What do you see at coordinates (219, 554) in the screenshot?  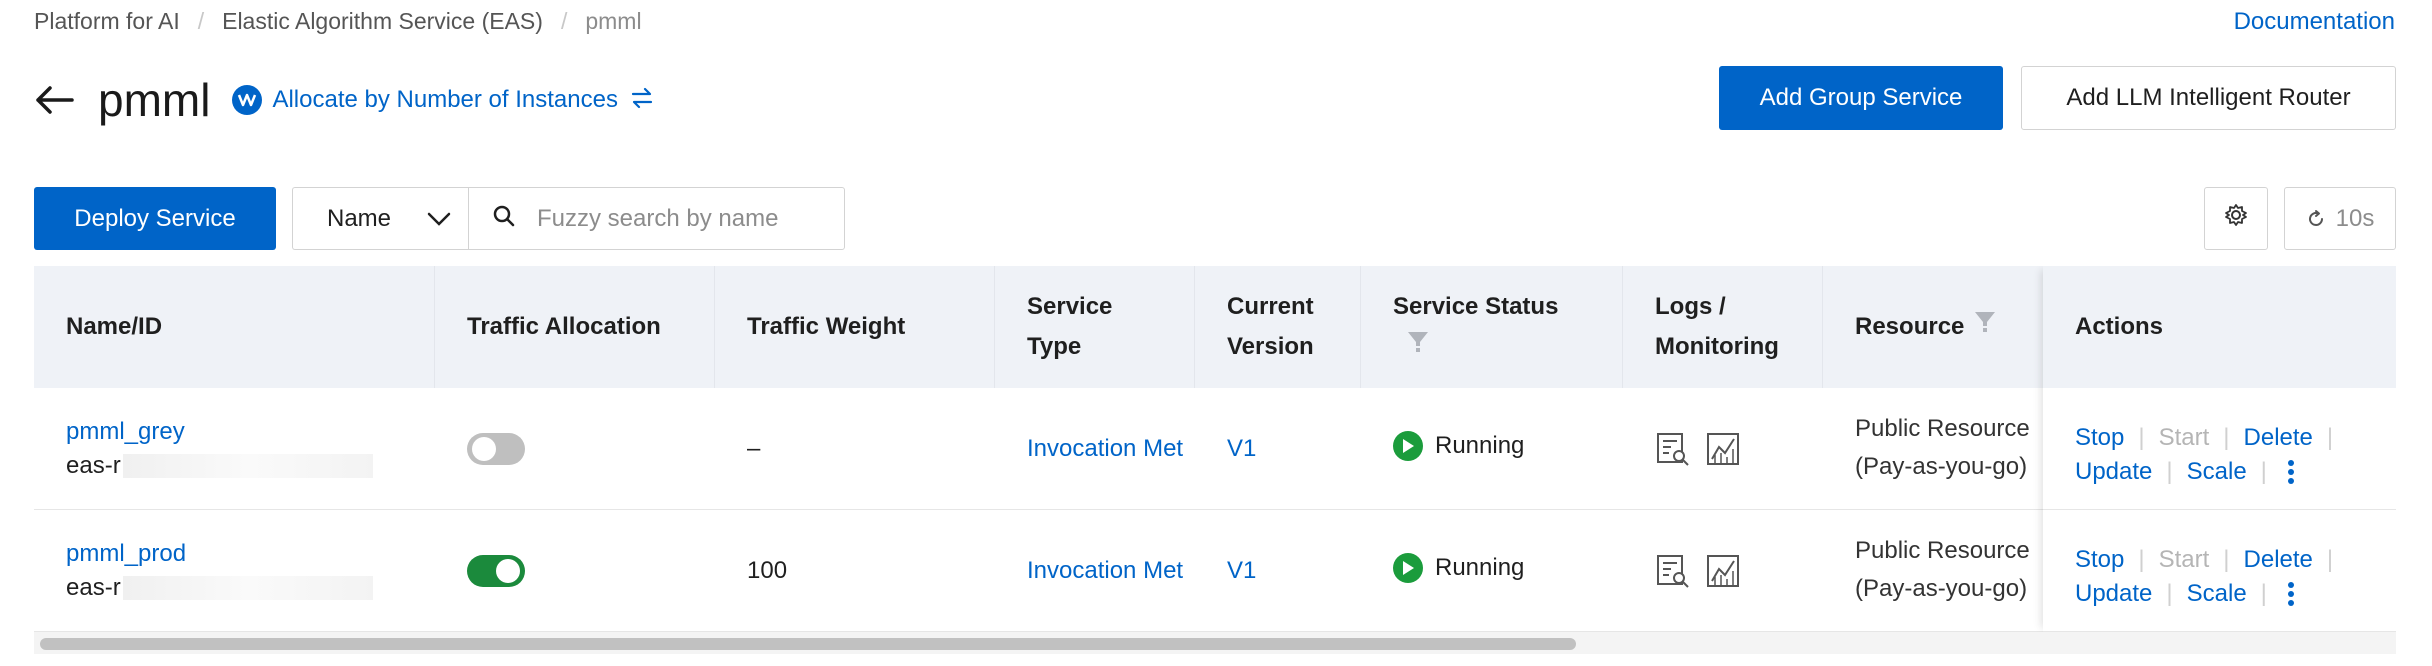 I see `service-name-link: pmml_prod` at bounding box center [219, 554].